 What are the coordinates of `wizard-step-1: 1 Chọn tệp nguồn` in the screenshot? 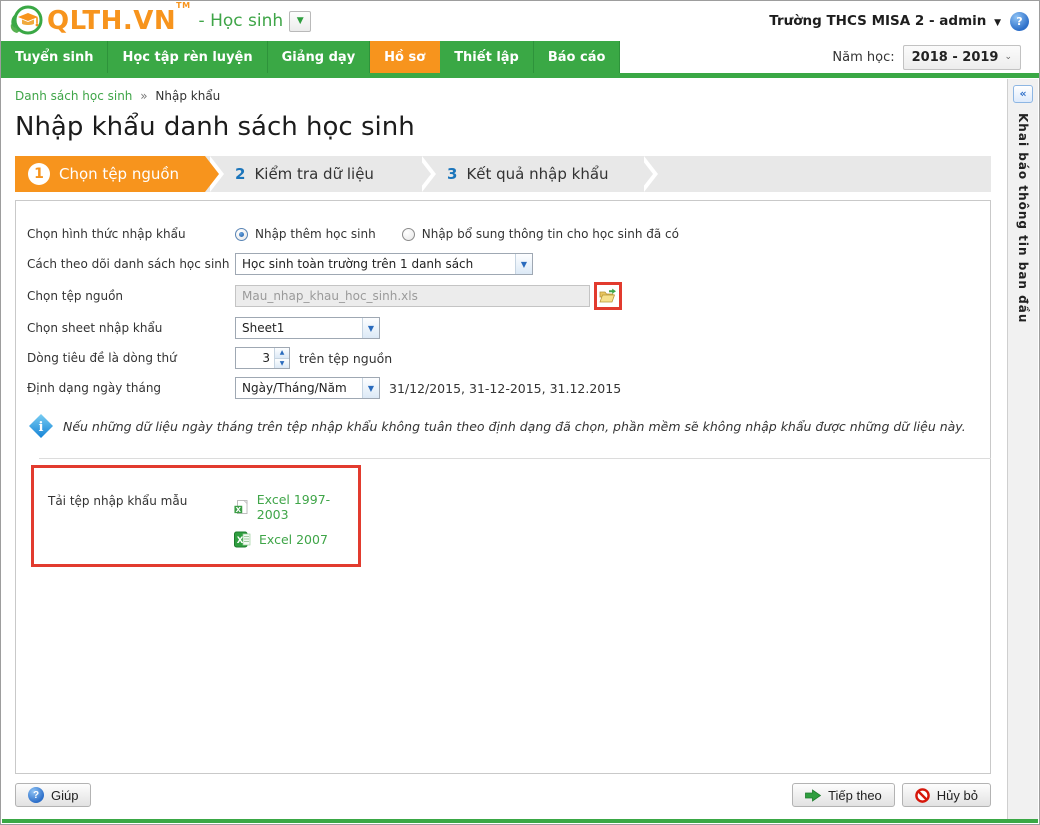 It's located at (119, 174).